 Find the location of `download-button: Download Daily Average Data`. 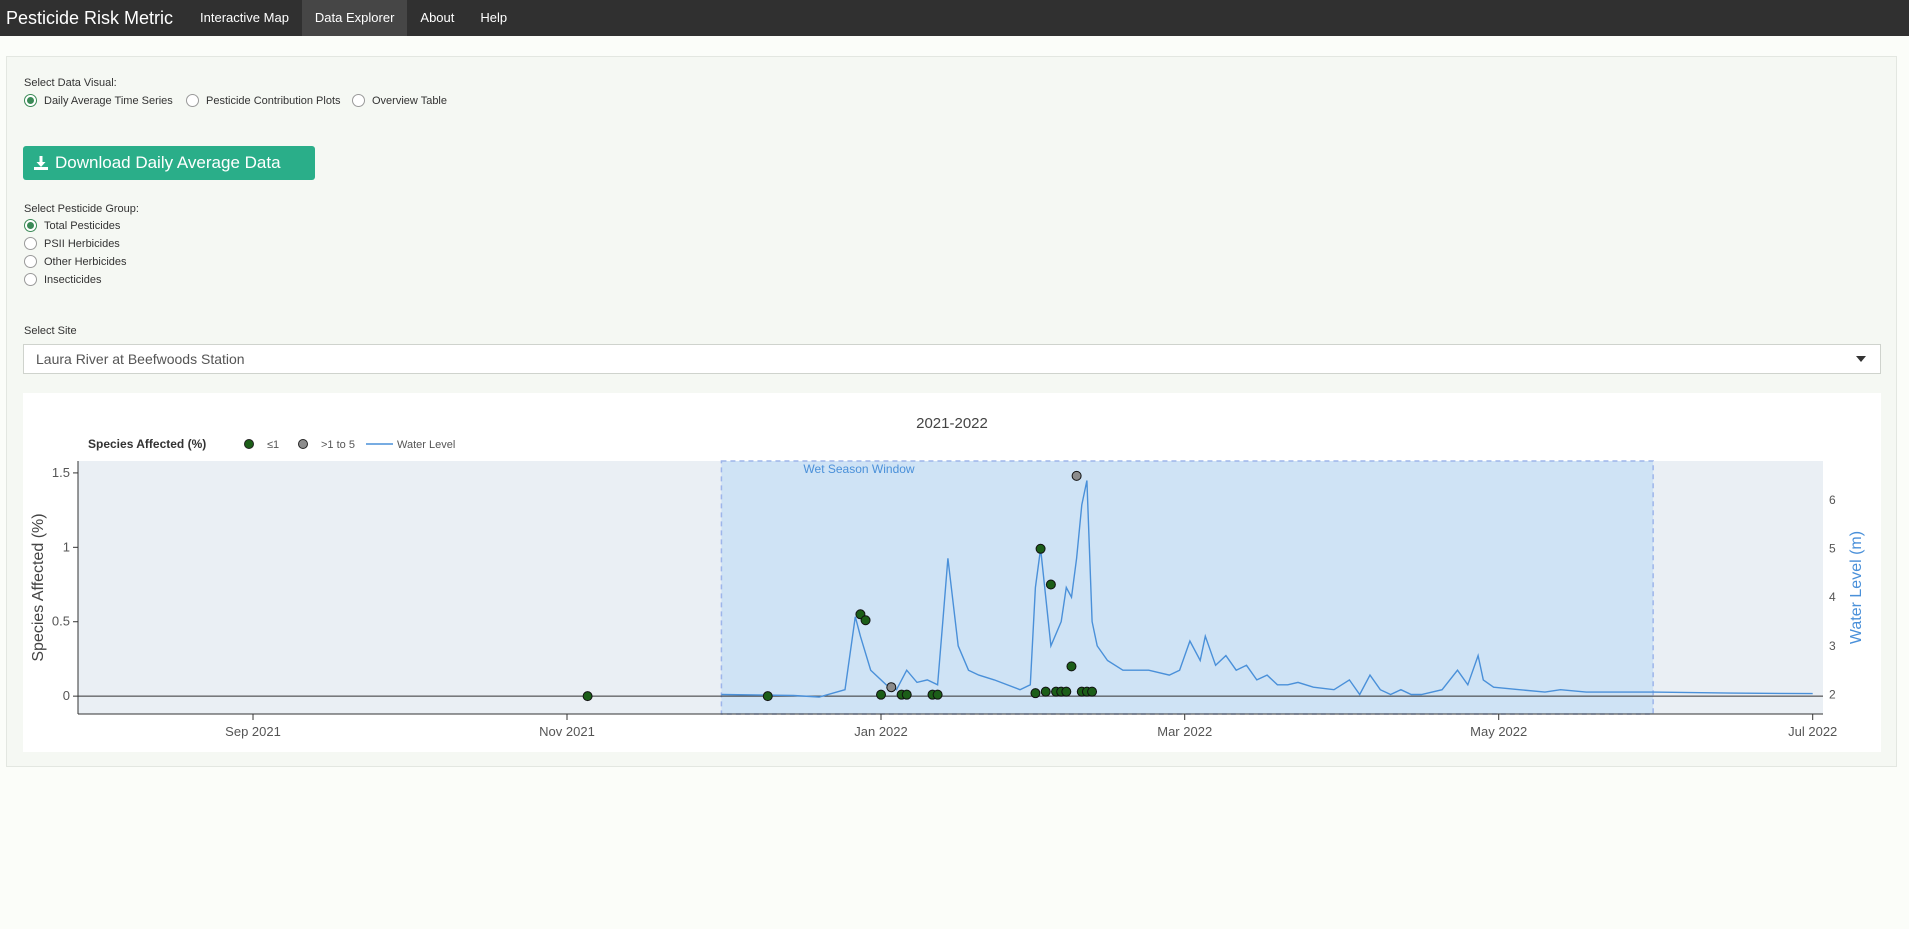

download-button: Download Daily Average Data is located at coordinates (169, 163).